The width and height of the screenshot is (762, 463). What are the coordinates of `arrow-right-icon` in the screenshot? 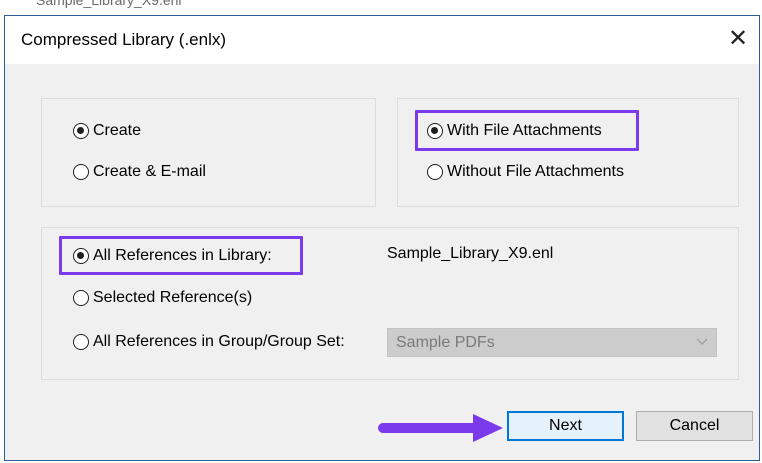 It's located at (442, 430).